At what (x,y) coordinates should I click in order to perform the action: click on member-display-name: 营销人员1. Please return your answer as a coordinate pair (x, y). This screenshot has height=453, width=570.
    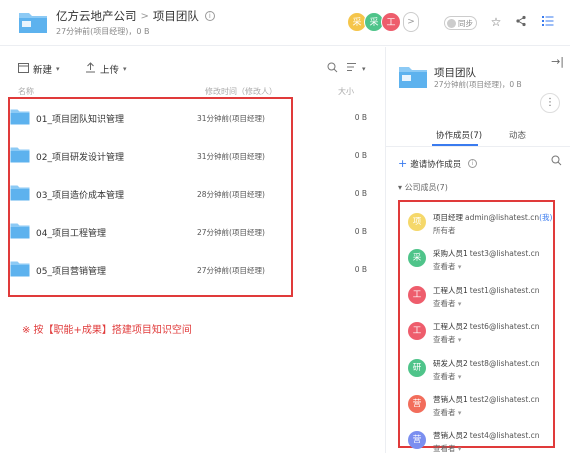
    Looking at the image, I should click on (450, 399).